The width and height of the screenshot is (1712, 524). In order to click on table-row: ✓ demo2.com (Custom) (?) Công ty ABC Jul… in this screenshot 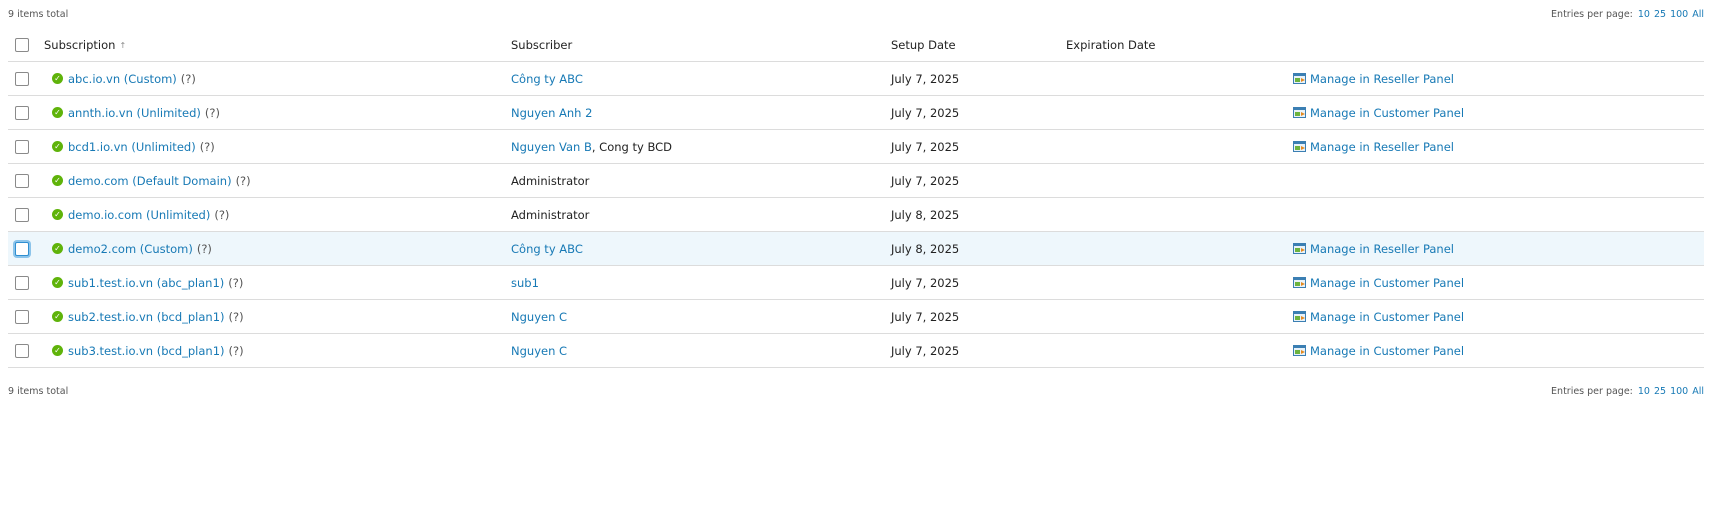, I will do `click(856, 249)`.